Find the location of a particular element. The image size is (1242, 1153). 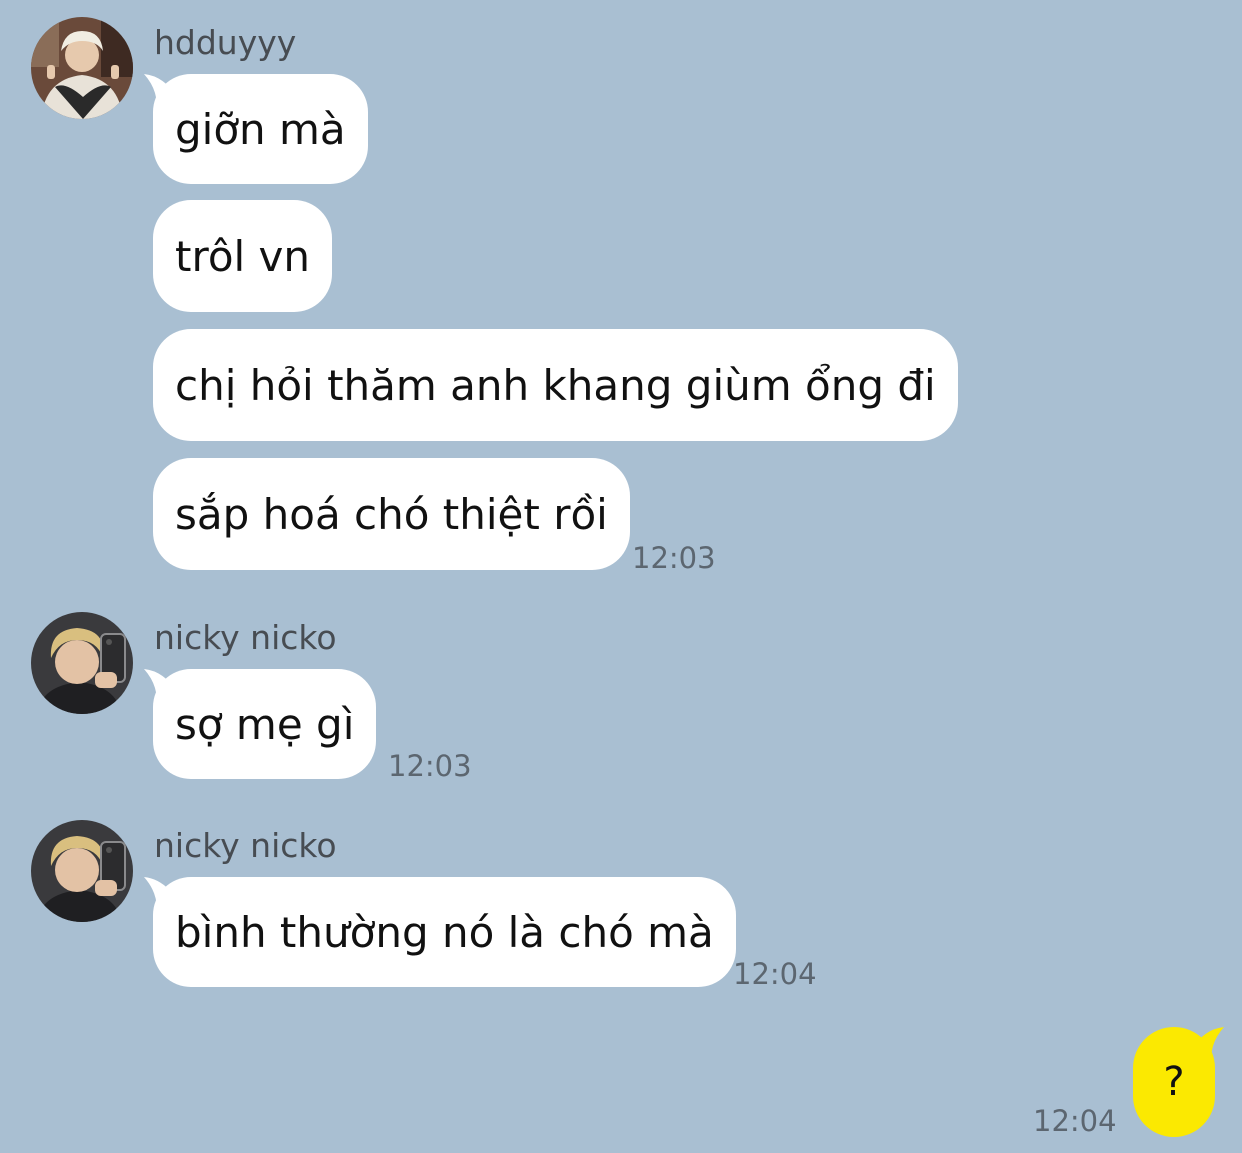

message-bubble: trôl vn is located at coordinates (243, 256).